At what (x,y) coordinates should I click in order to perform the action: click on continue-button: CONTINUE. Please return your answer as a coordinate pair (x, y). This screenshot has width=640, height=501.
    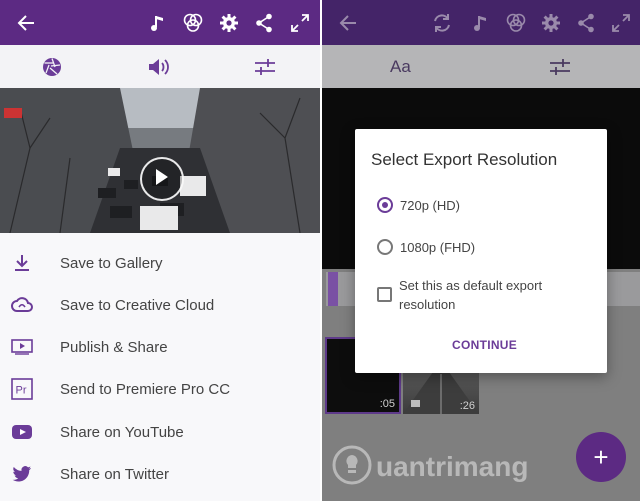
    Looking at the image, I should click on (484, 345).